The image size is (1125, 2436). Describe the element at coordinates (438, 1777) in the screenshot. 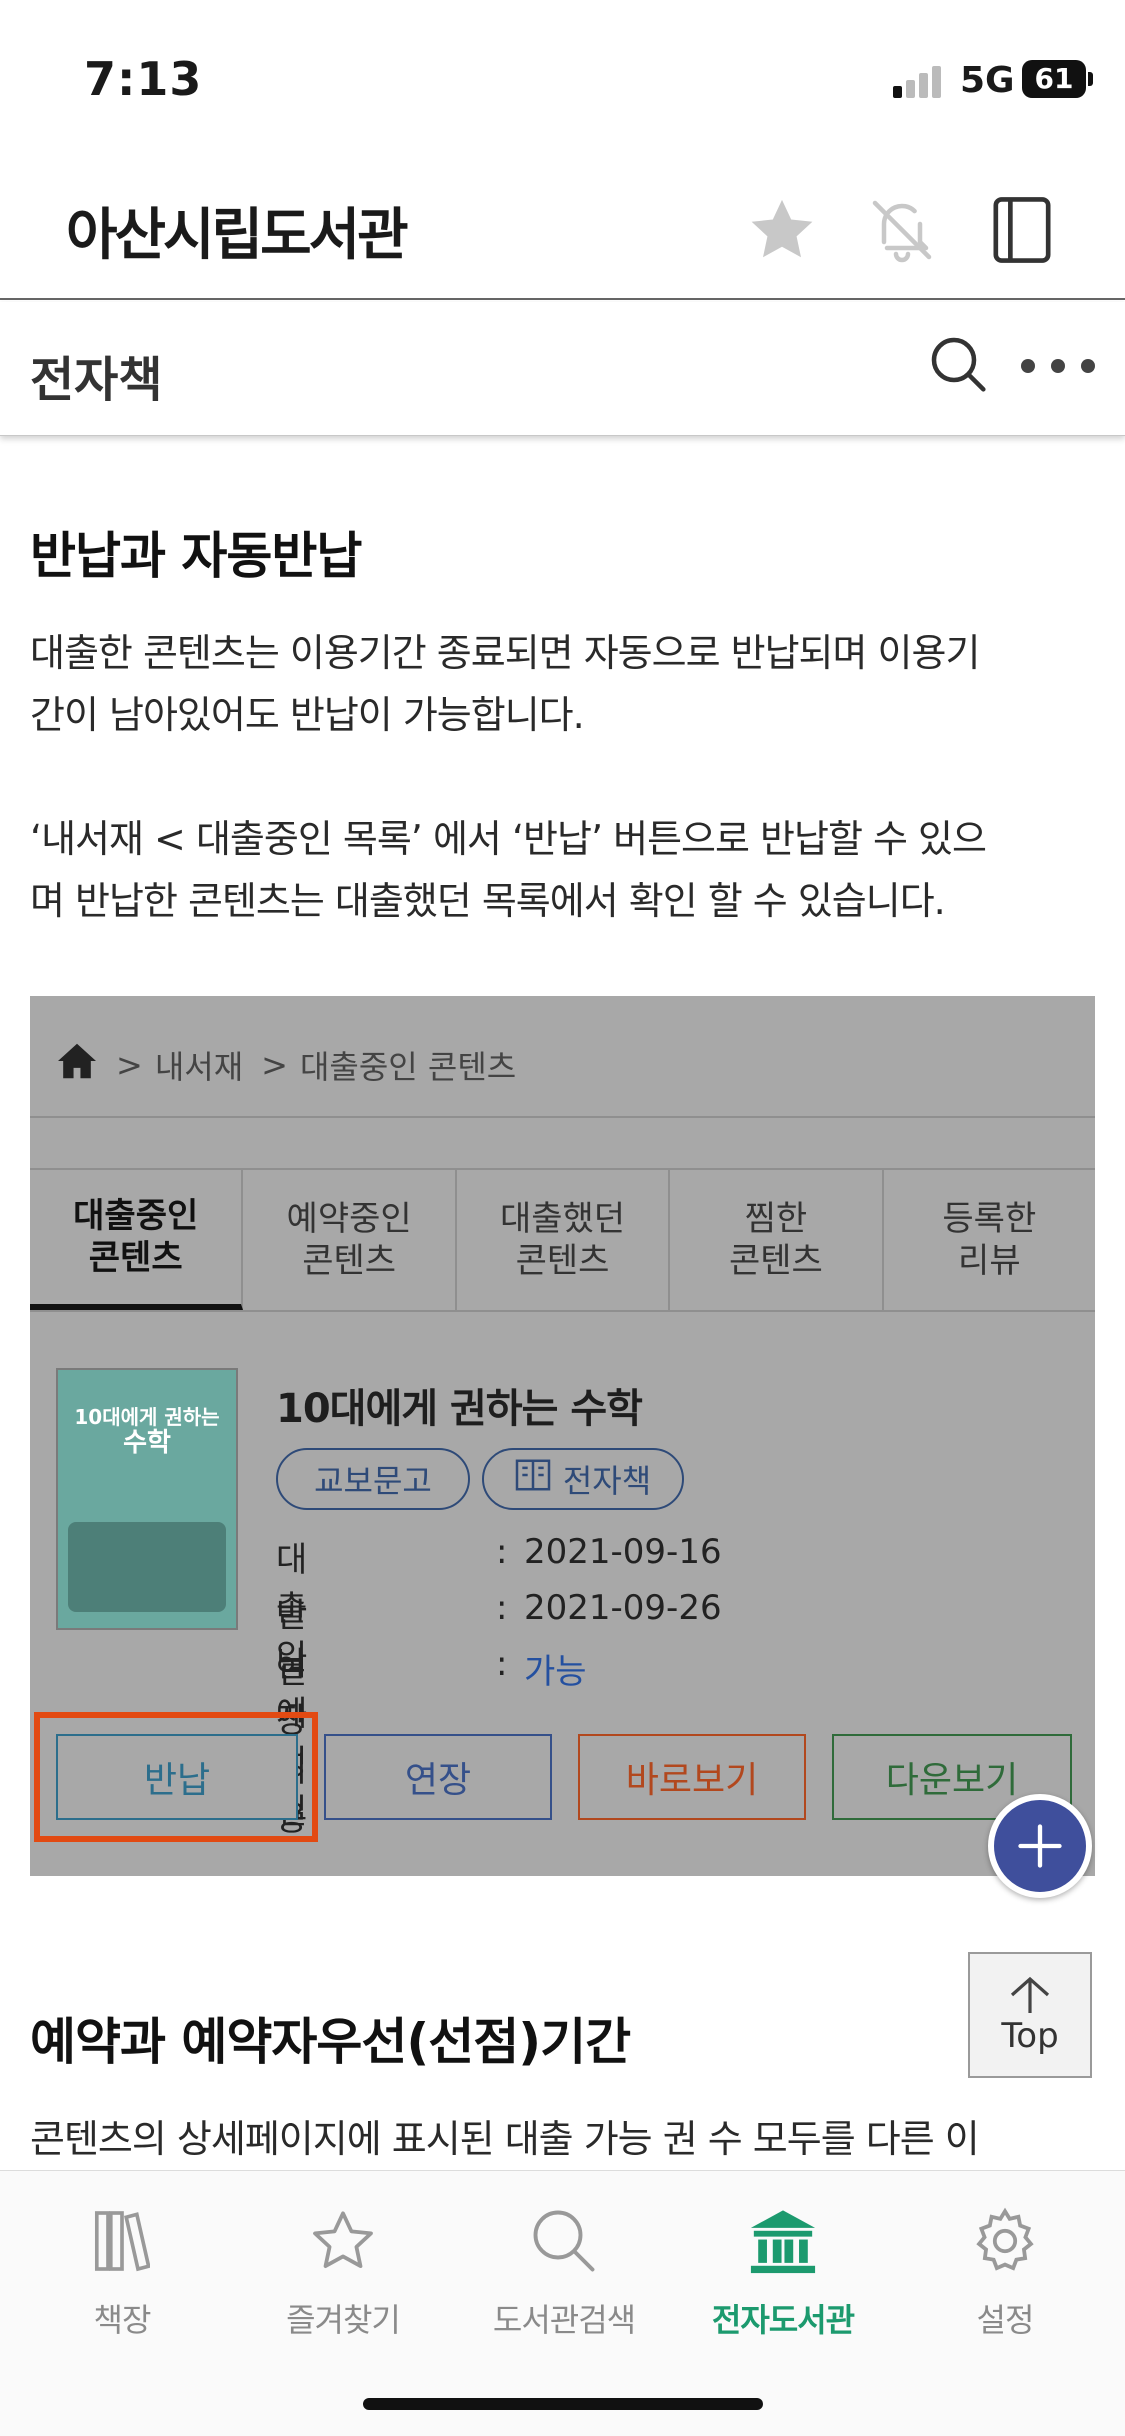

I see `extend-button: 연장` at that location.